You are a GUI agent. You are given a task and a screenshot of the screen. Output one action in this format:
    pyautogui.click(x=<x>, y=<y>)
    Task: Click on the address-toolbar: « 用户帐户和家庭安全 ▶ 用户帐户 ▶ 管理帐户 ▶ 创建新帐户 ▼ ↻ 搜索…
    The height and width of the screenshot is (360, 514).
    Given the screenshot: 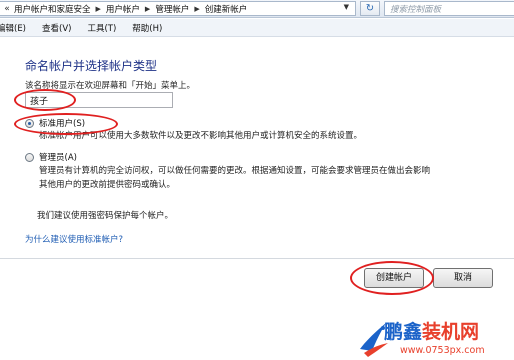 What is the action you would take?
    pyautogui.click(x=257, y=9)
    